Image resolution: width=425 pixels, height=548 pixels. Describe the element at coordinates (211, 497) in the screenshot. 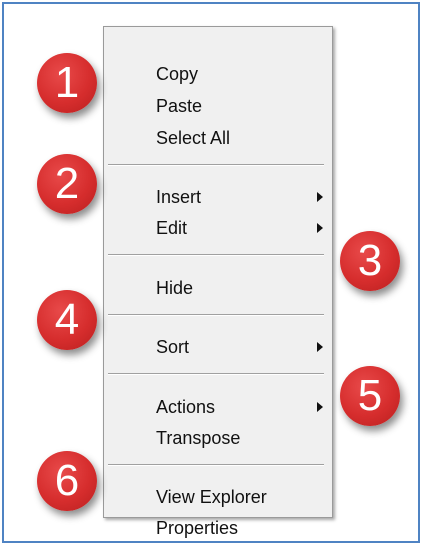

I see `menu-item-label: View Explorer` at that location.